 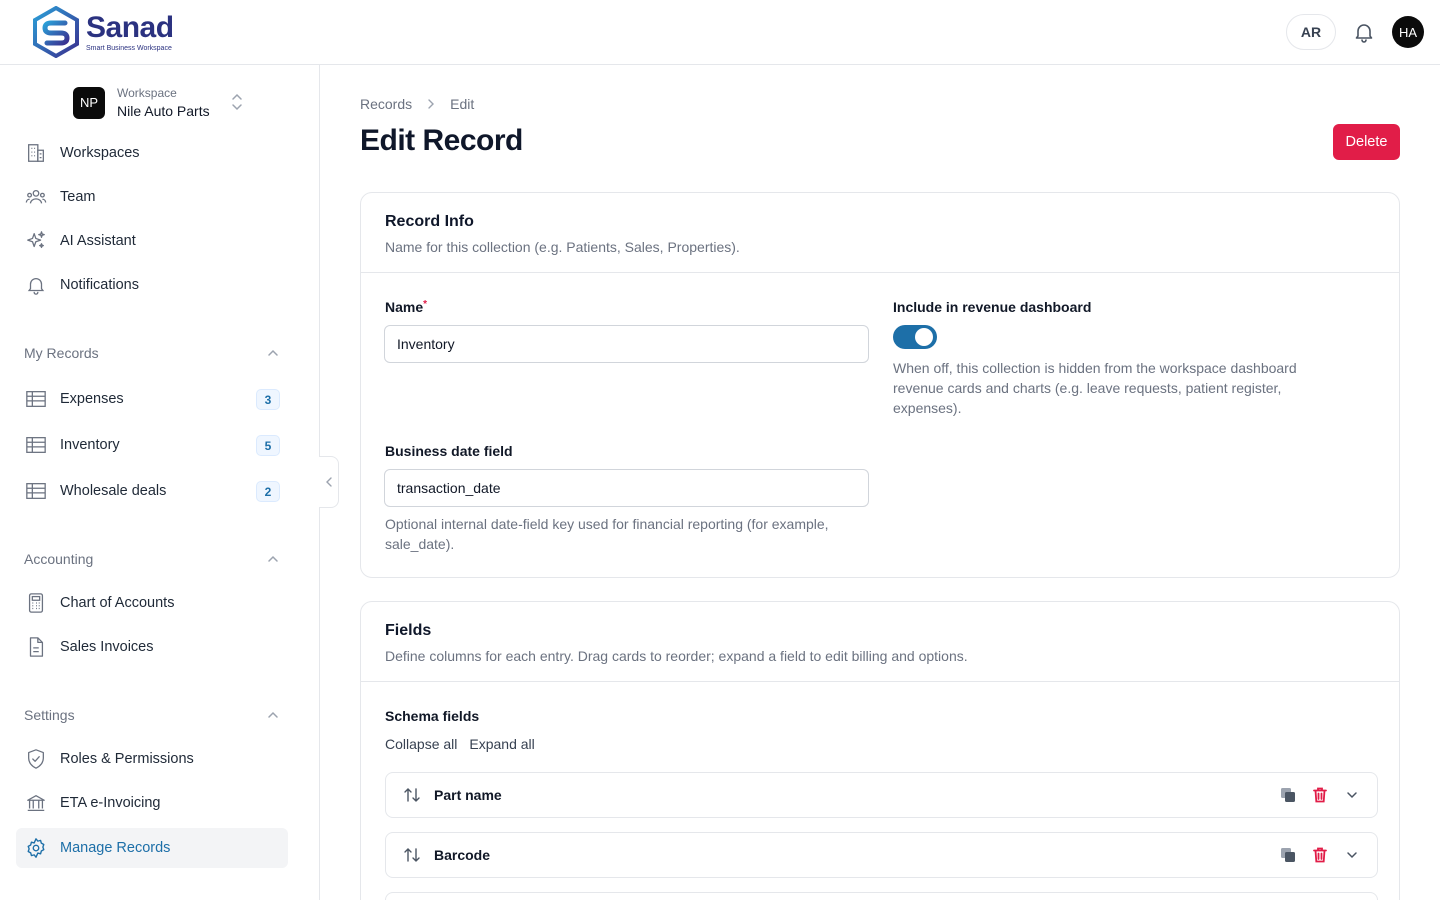 What do you see at coordinates (127, 759) in the screenshot?
I see `sidebar-item-label: Roles & Permissions` at bounding box center [127, 759].